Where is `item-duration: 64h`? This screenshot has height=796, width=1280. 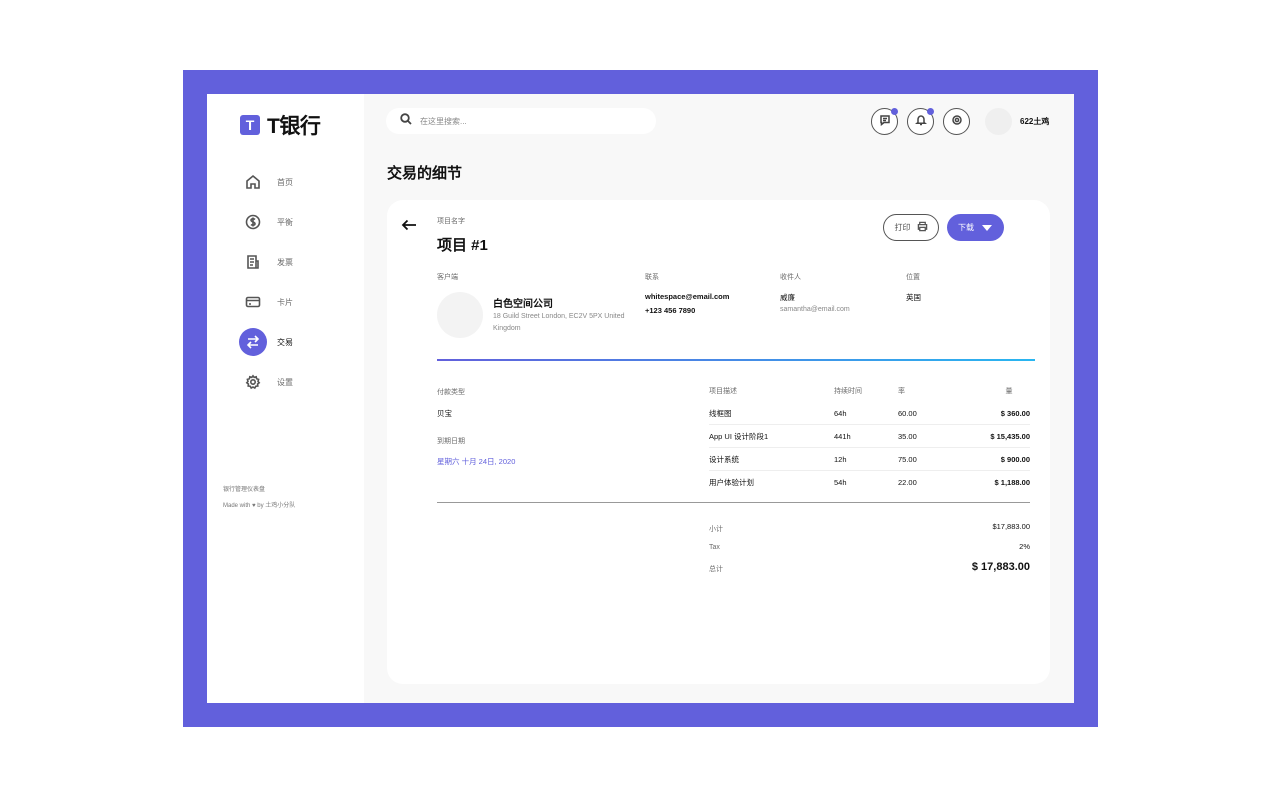 item-duration: 64h is located at coordinates (840, 413).